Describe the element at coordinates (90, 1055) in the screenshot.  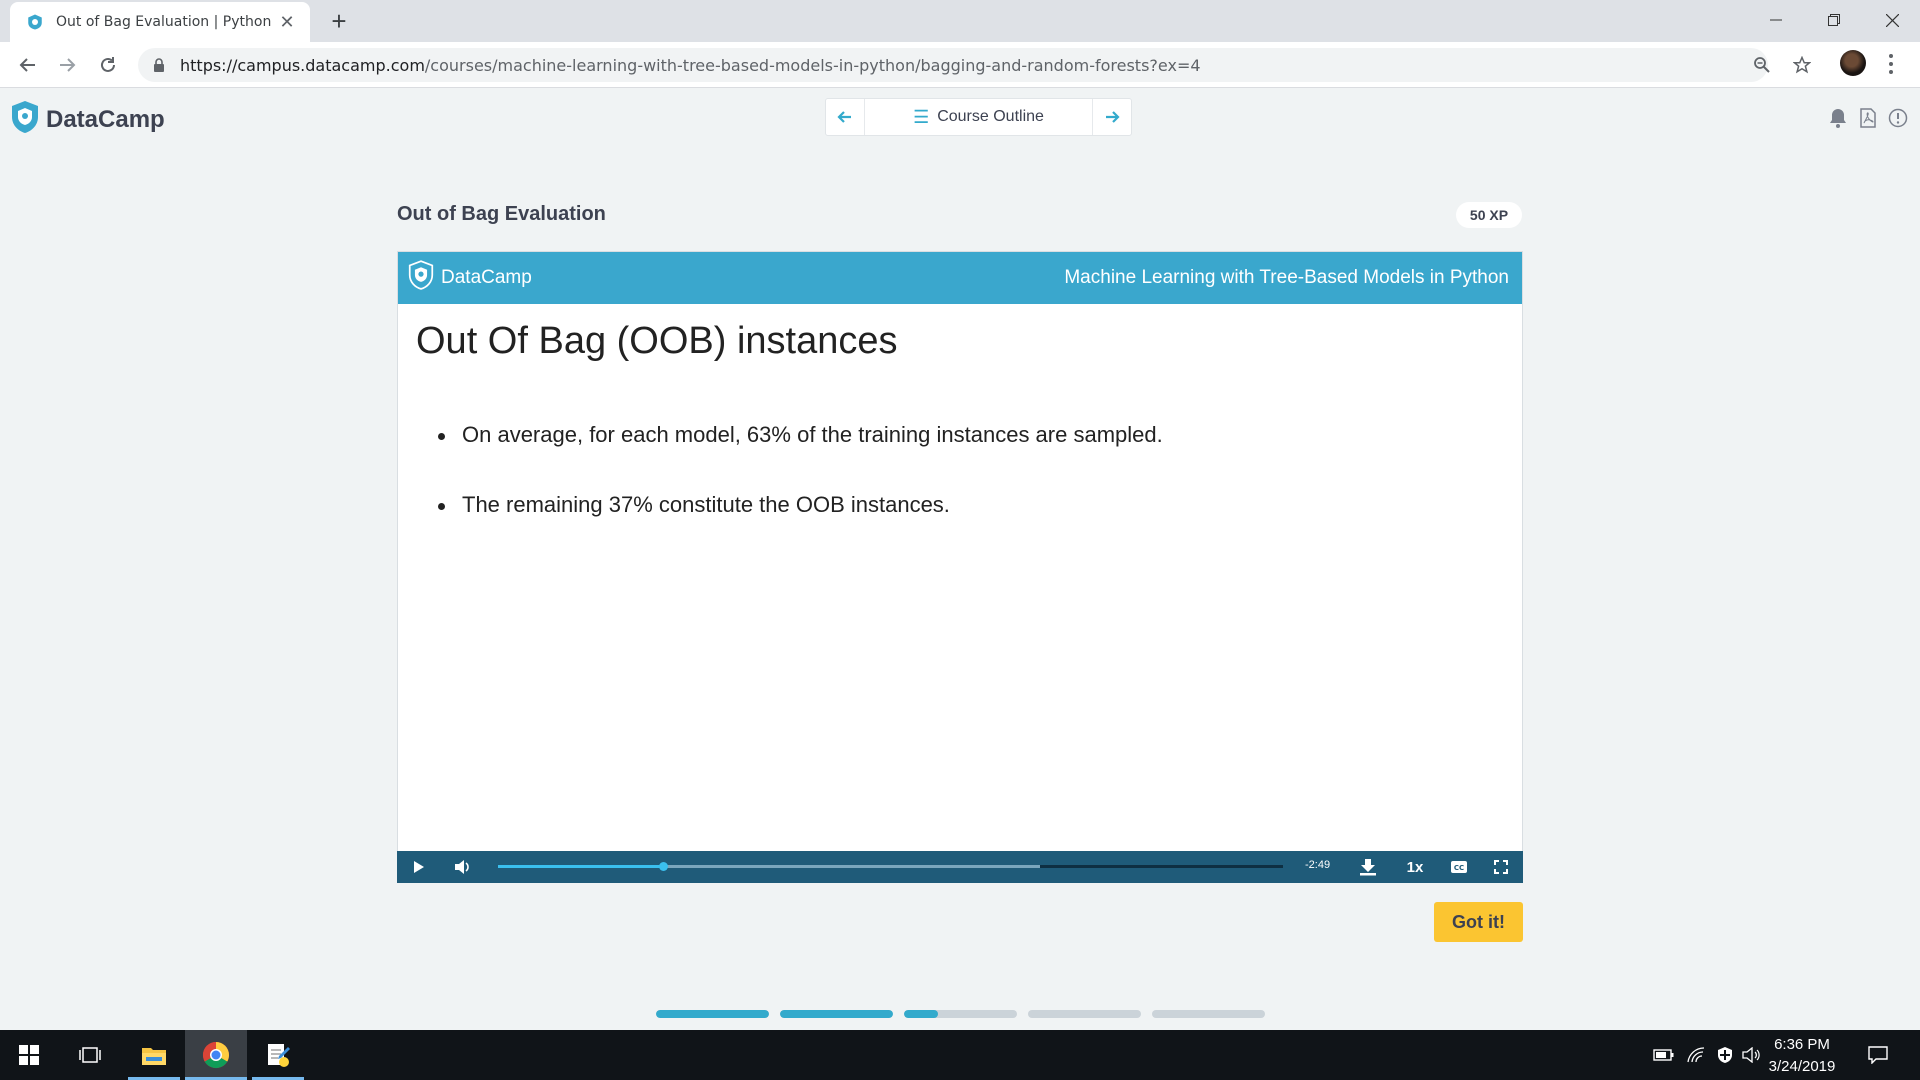
I see `task-view-icon` at that location.